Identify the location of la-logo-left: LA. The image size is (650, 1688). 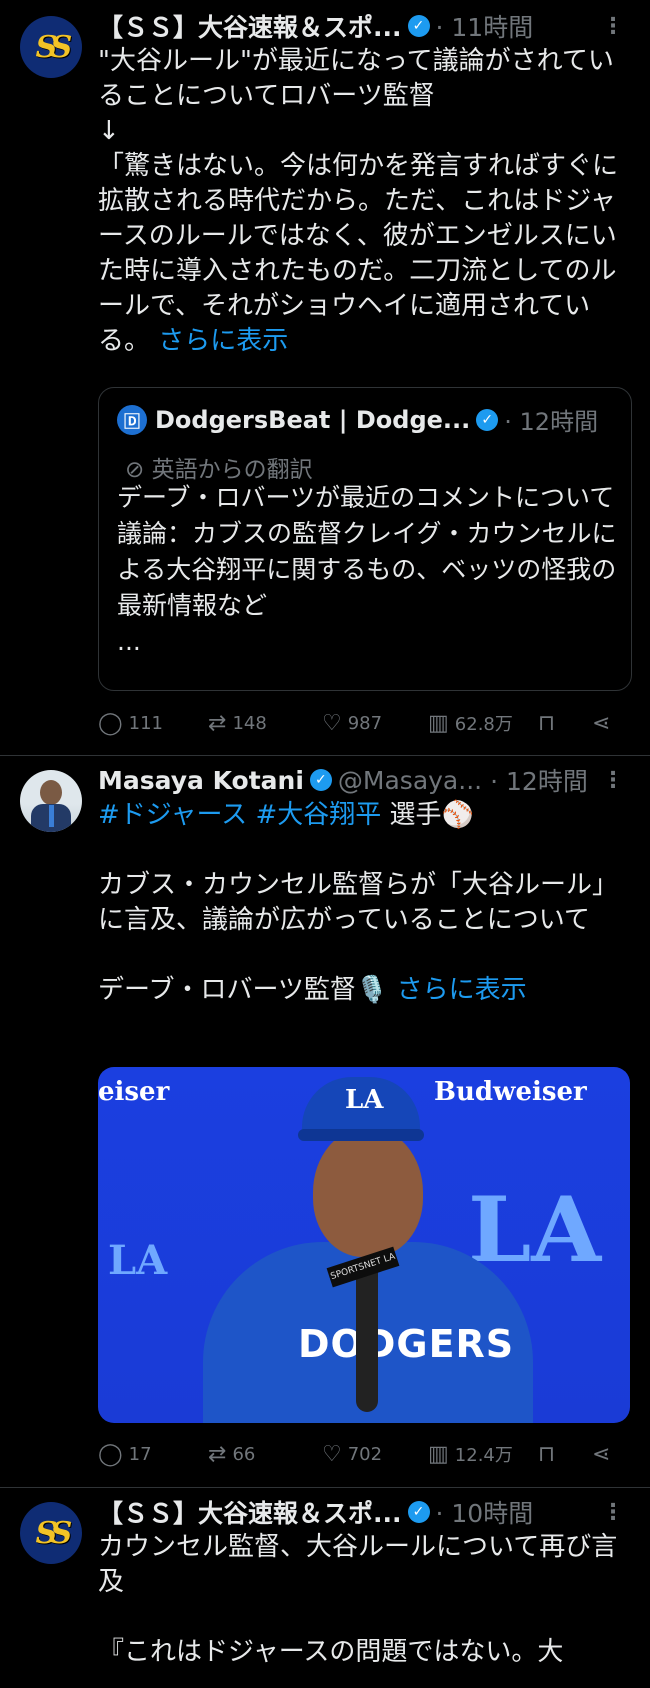
(138, 1260).